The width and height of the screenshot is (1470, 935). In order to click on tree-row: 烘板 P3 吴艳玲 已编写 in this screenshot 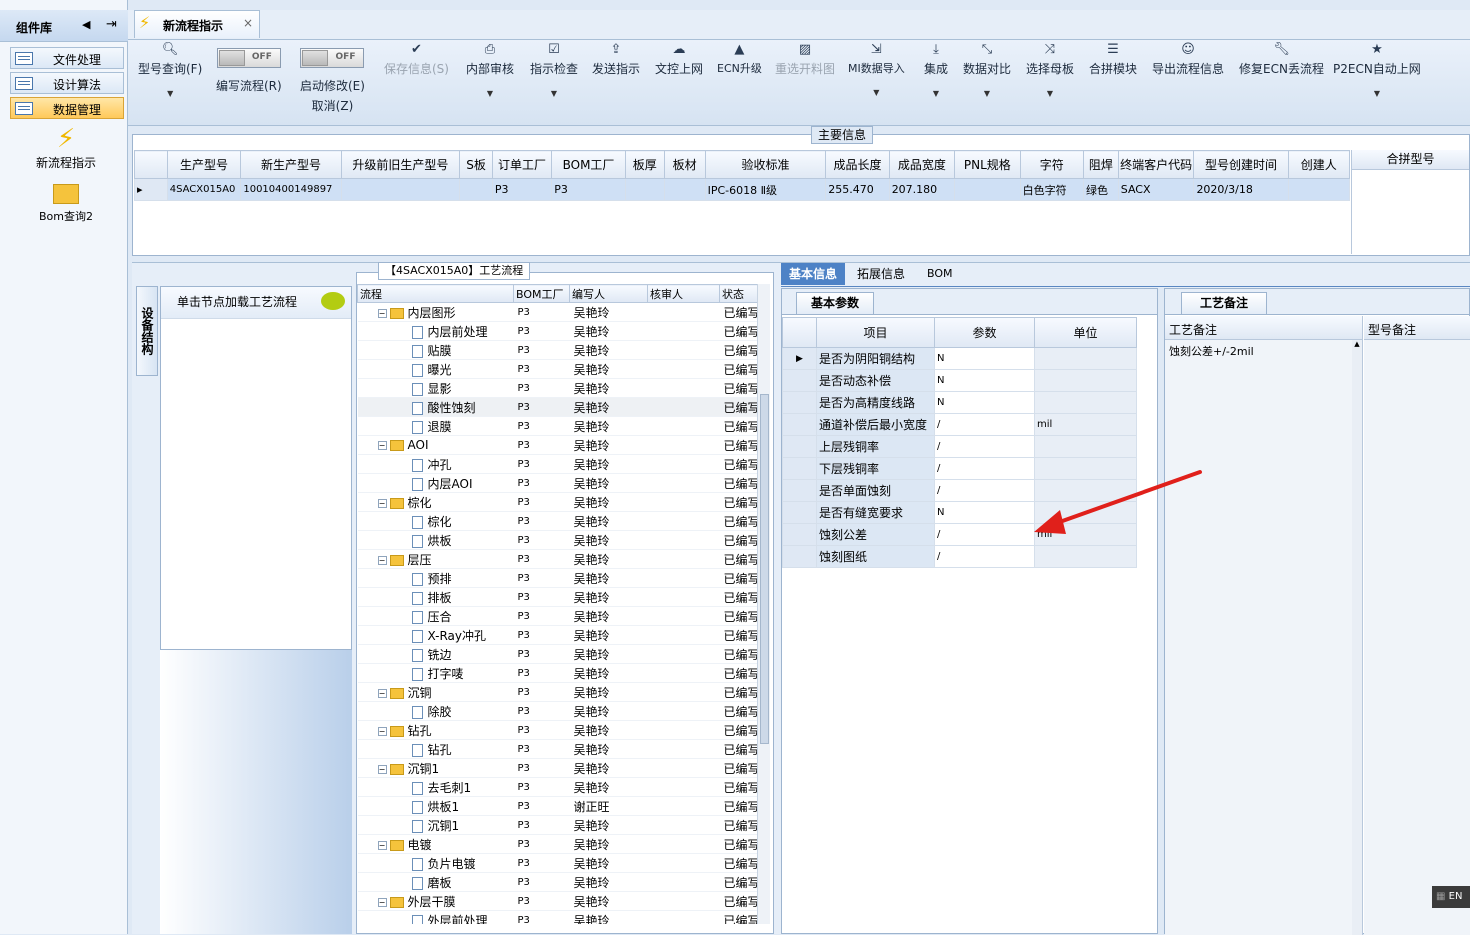, I will do `click(557, 540)`.